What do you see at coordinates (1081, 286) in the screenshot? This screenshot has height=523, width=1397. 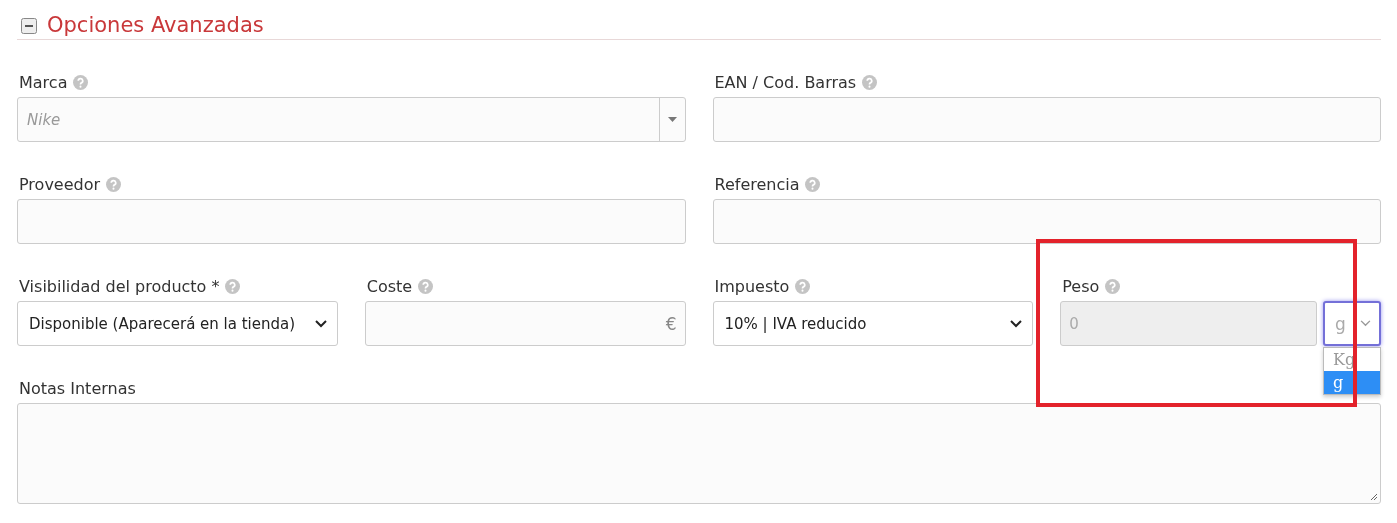 I see `field-label: Peso` at bounding box center [1081, 286].